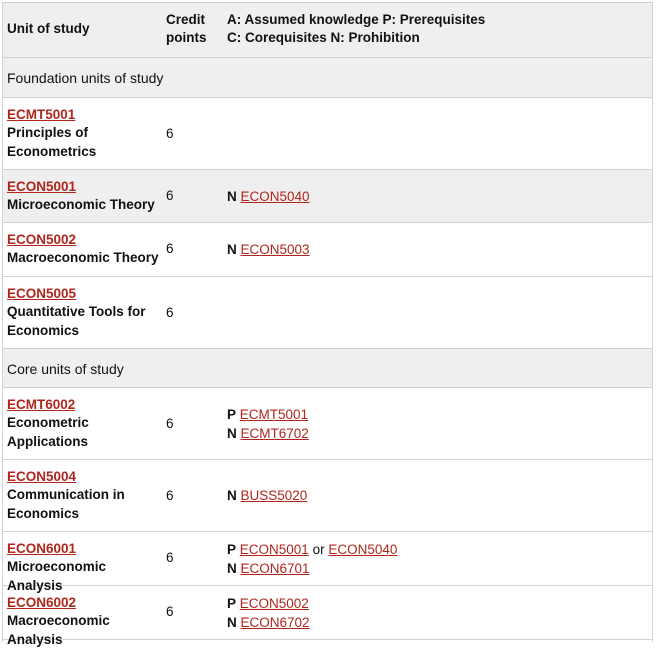 Image resolution: width=656 pixels, height=649 pixels. What do you see at coordinates (275, 249) in the screenshot?
I see `requirement-link: ECON5003` at bounding box center [275, 249].